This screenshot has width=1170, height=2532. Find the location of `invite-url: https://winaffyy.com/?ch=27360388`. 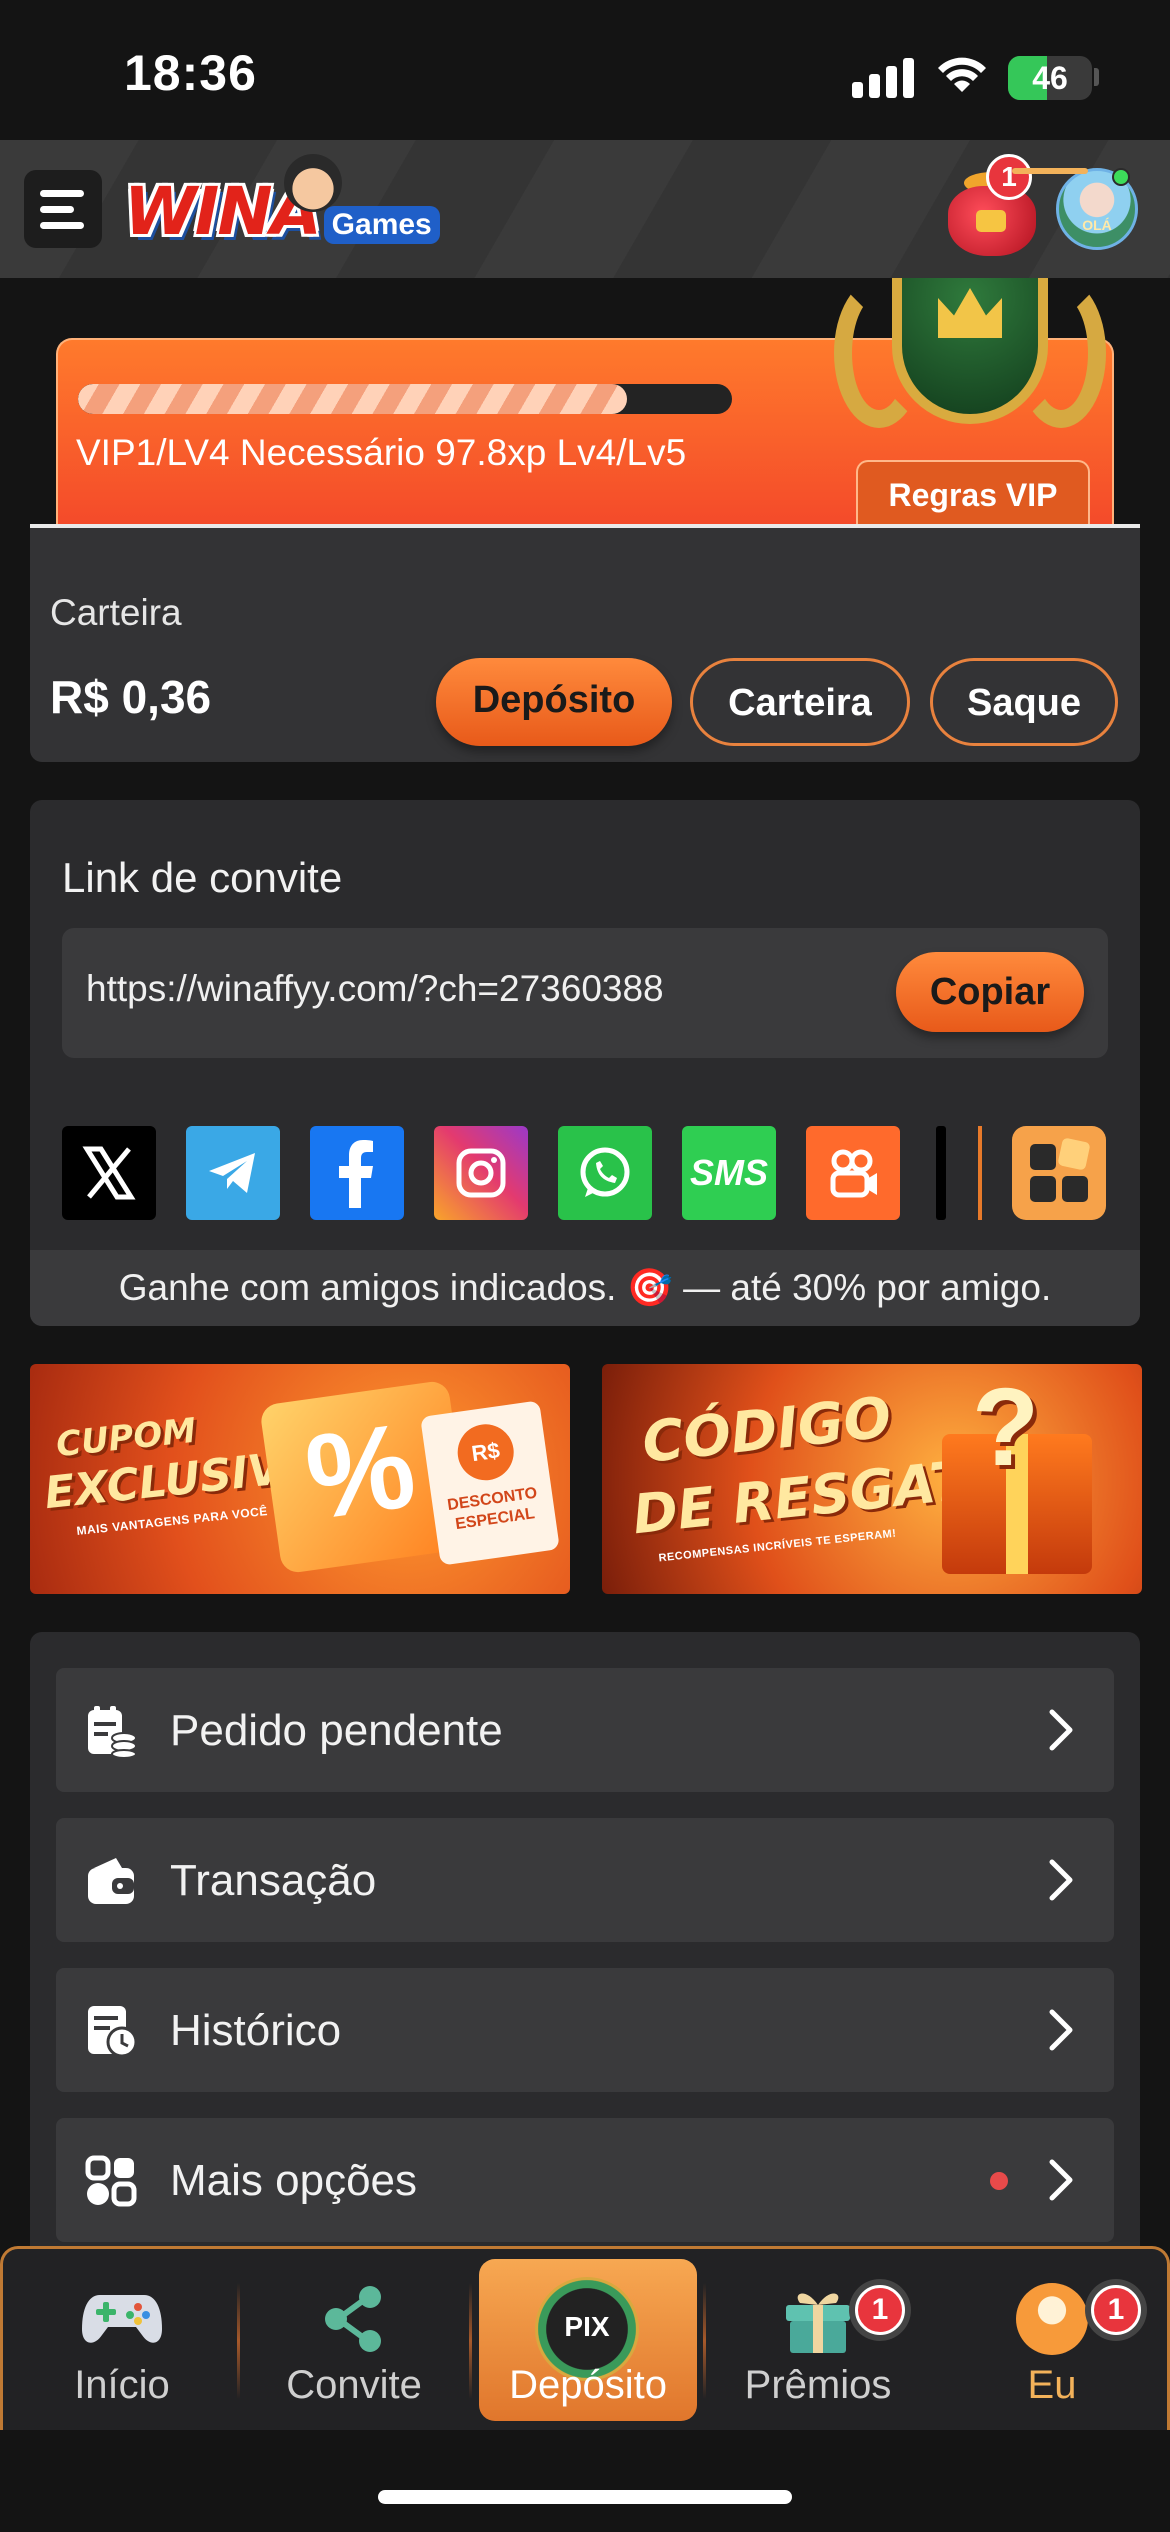

invite-url: https://winaffyy.com/?ch=27360388 is located at coordinates (375, 988).